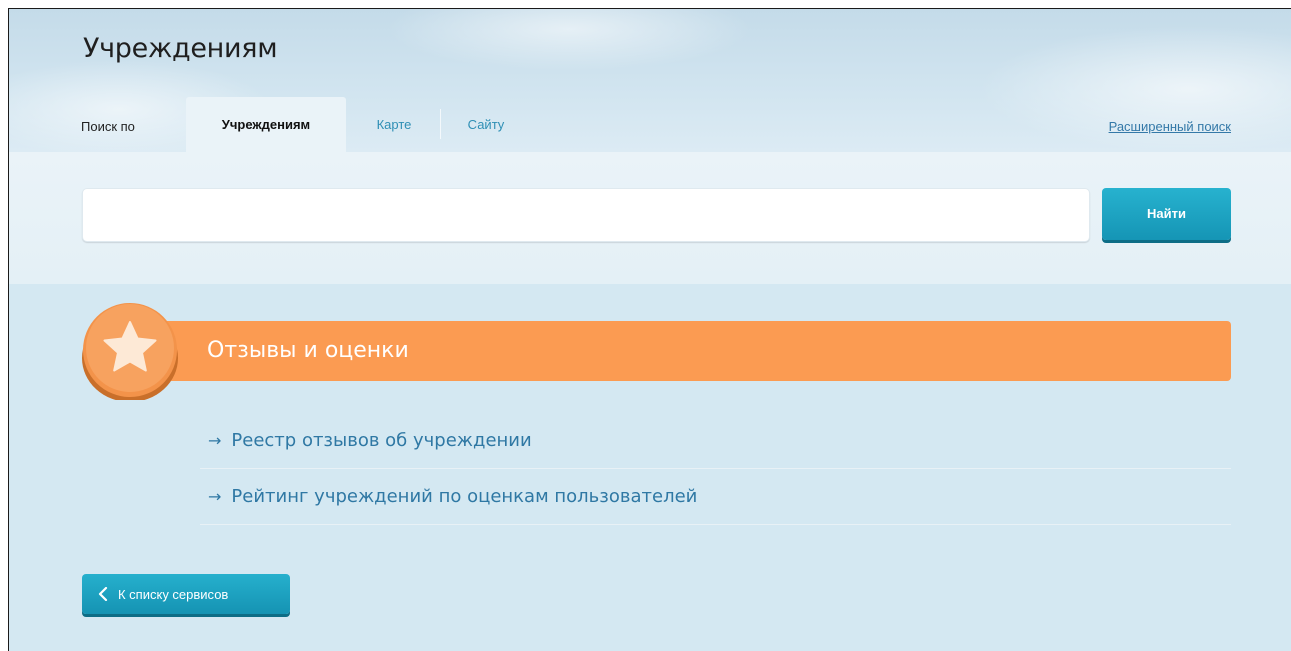 The height and width of the screenshot is (651, 1291). I want to click on star-icon, so click(130, 351).